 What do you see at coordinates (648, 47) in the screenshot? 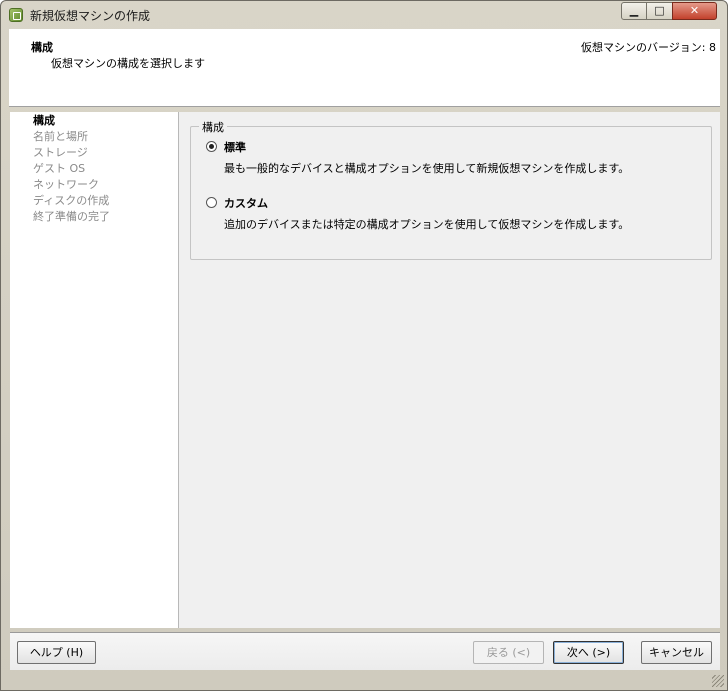
I see `vm-version-label: 仮想マシンのバージョン: 8` at bounding box center [648, 47].